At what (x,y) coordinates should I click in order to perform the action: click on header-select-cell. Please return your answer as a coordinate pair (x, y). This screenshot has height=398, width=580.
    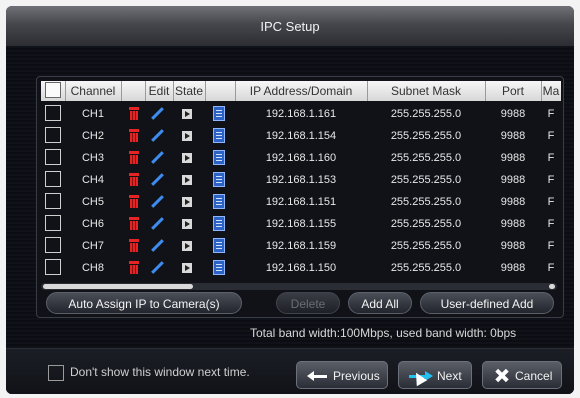
    Looking at the image, I should click on (53, 91).